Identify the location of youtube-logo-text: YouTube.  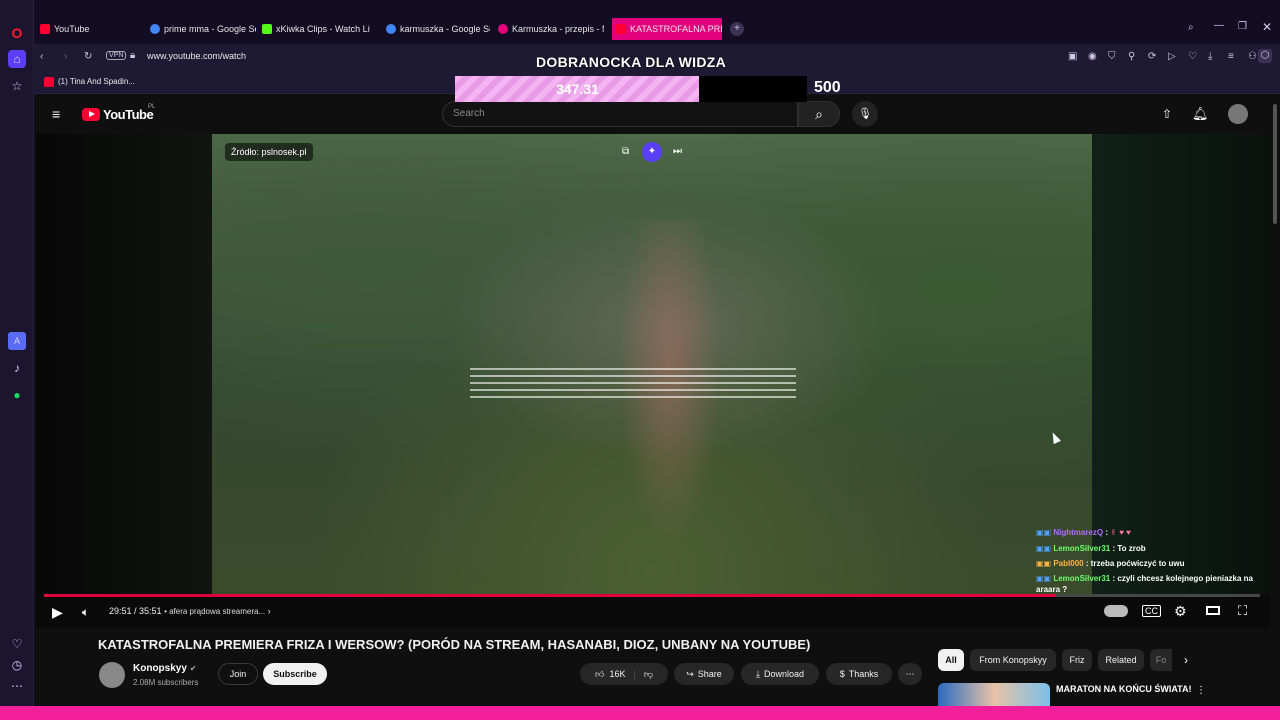
(128, 114).